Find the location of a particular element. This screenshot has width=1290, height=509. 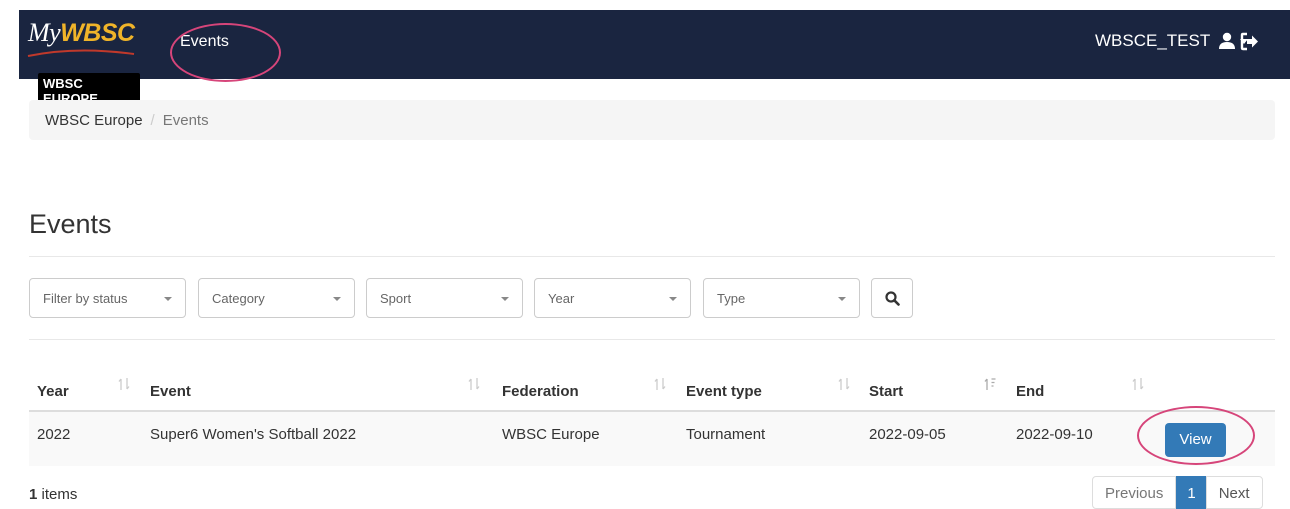

search-icon is located at coordinates (892, 298).